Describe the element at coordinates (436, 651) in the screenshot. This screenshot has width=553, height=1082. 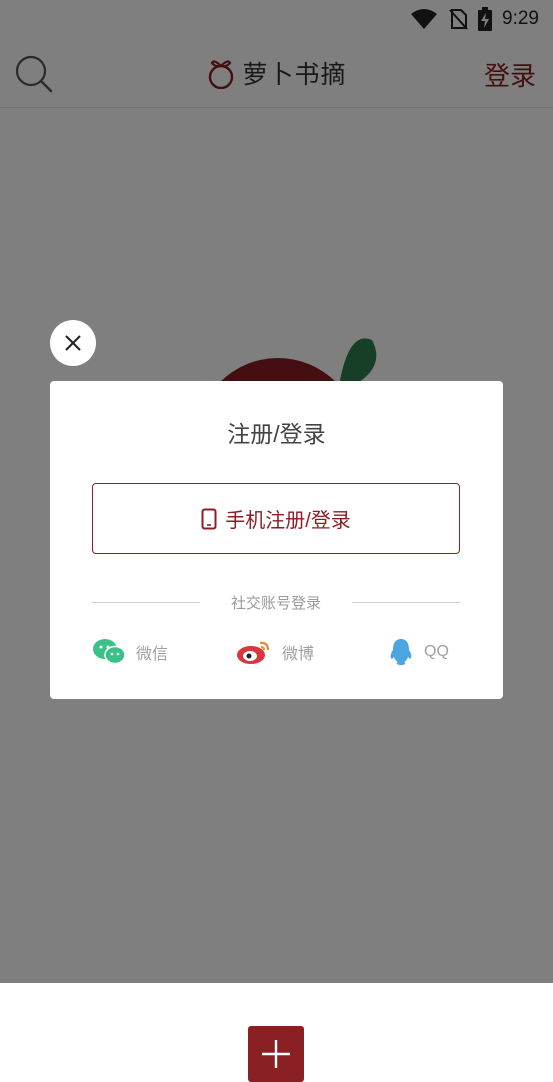
I see `qq-label: QQ` at that location.